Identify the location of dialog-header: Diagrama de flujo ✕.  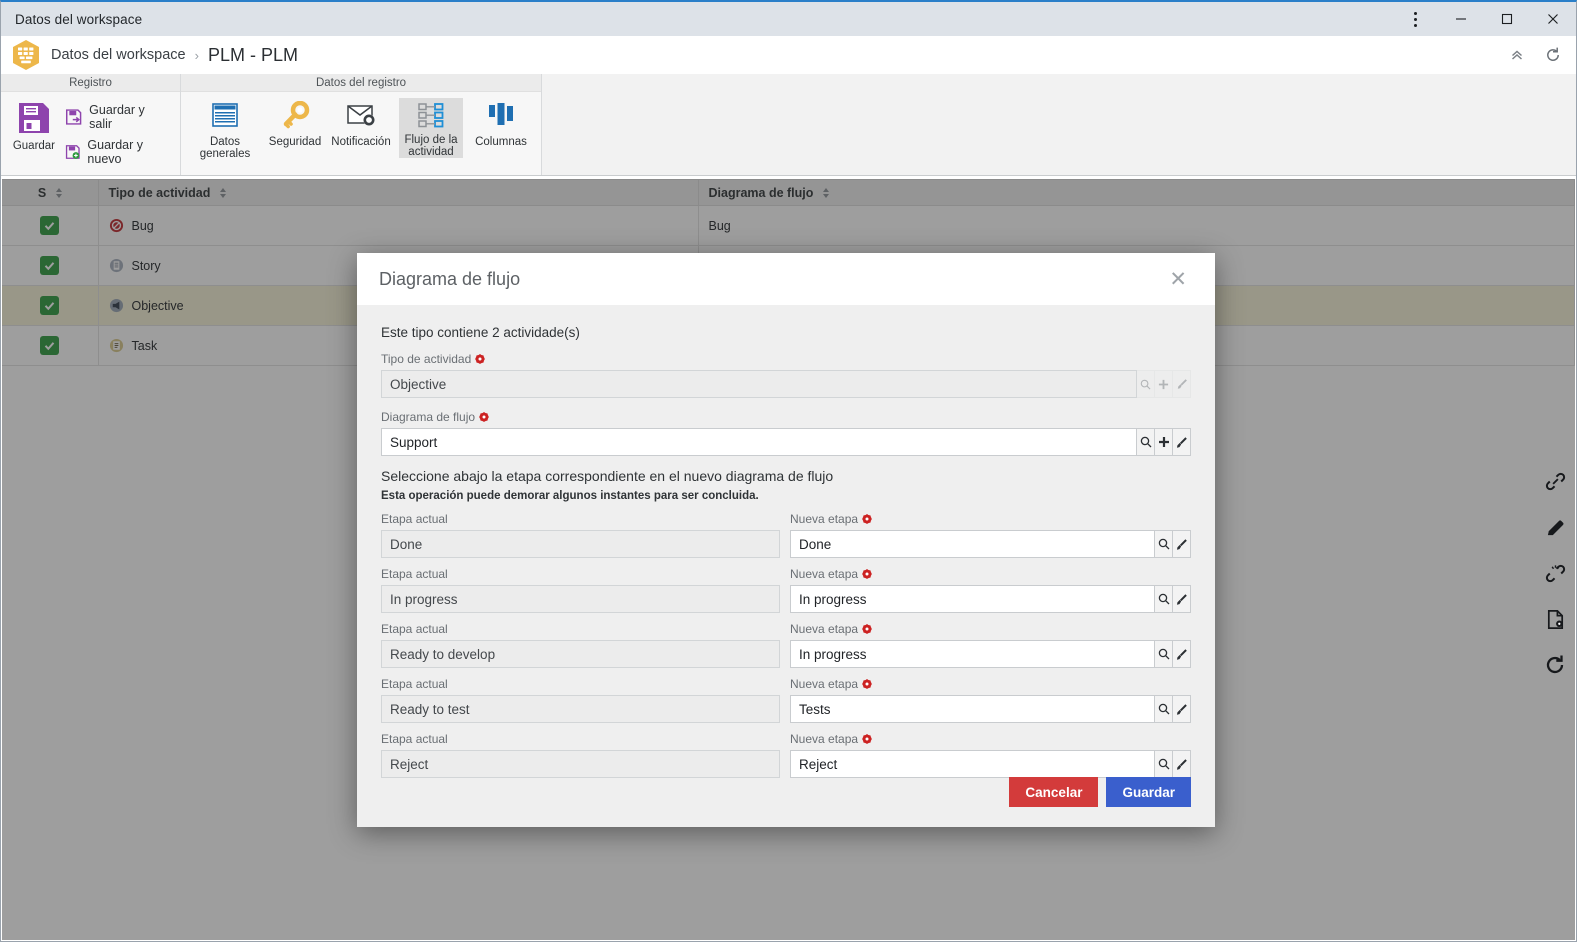
(786, 279).